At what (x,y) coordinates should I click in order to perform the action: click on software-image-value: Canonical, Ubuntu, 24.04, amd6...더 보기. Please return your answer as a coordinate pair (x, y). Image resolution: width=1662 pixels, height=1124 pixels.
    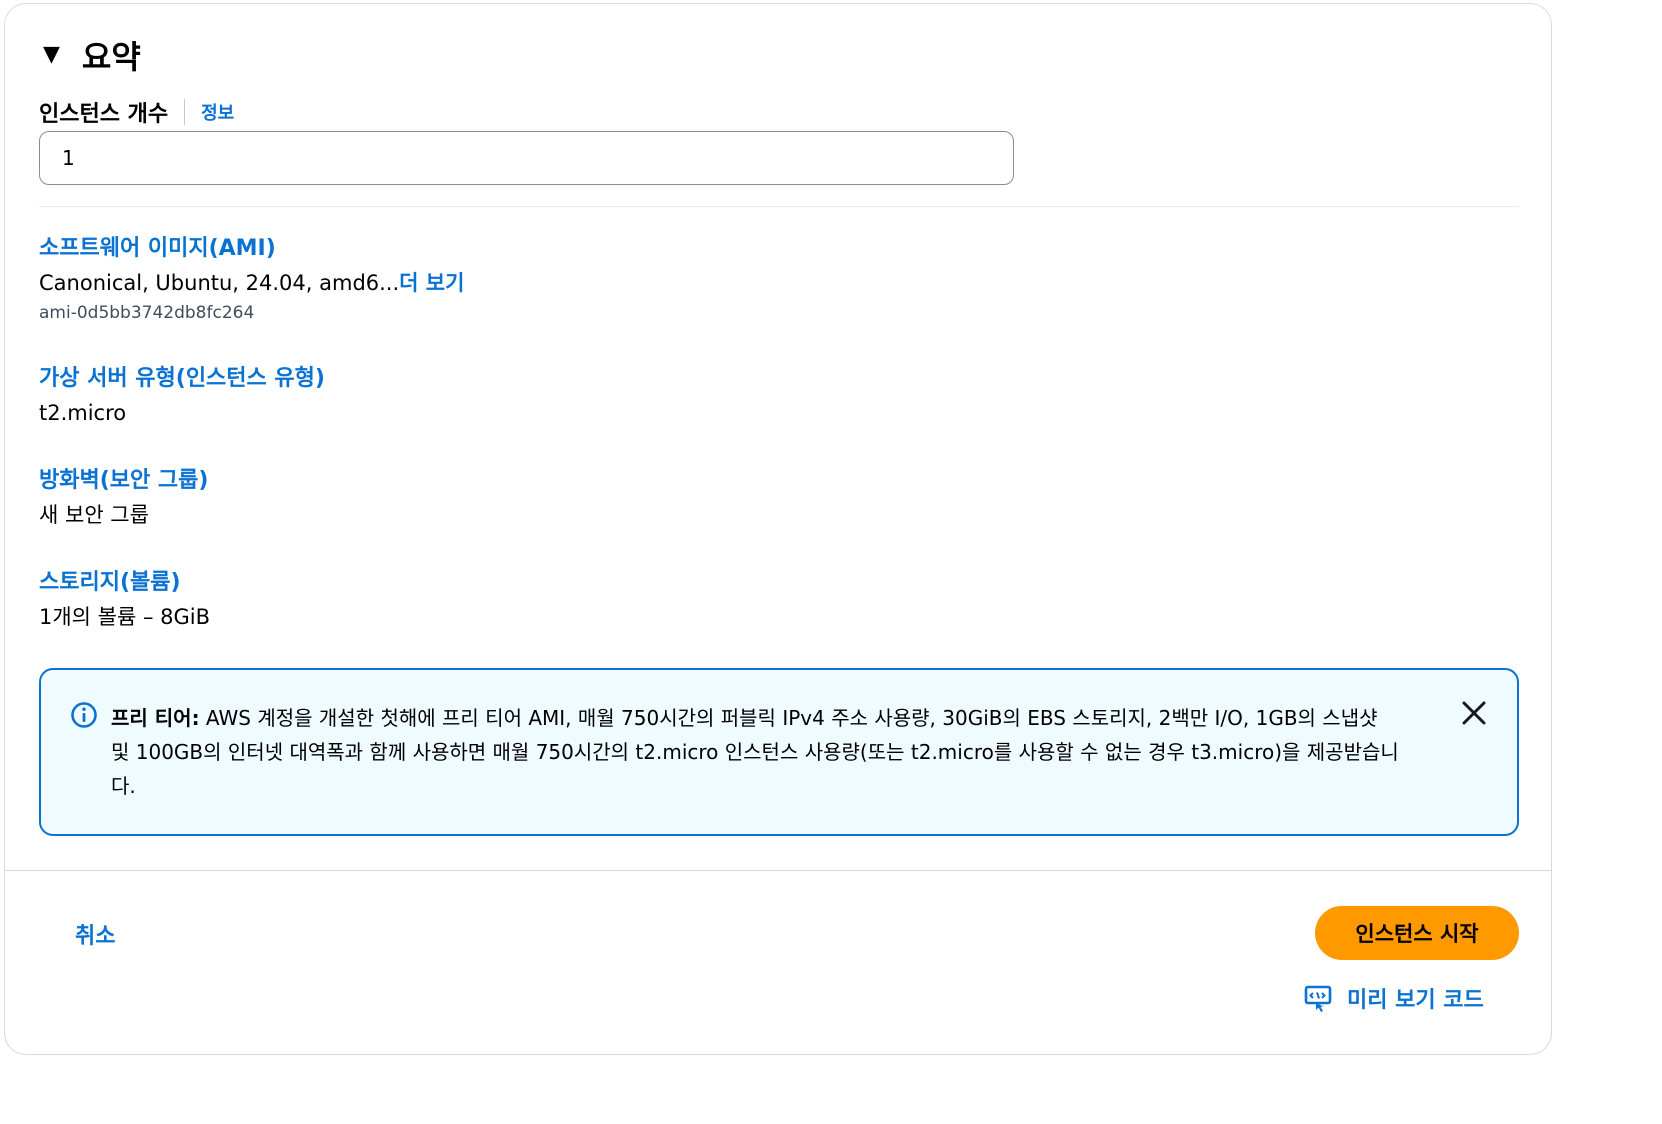
    Looking at the image, I should click on (251, 283).